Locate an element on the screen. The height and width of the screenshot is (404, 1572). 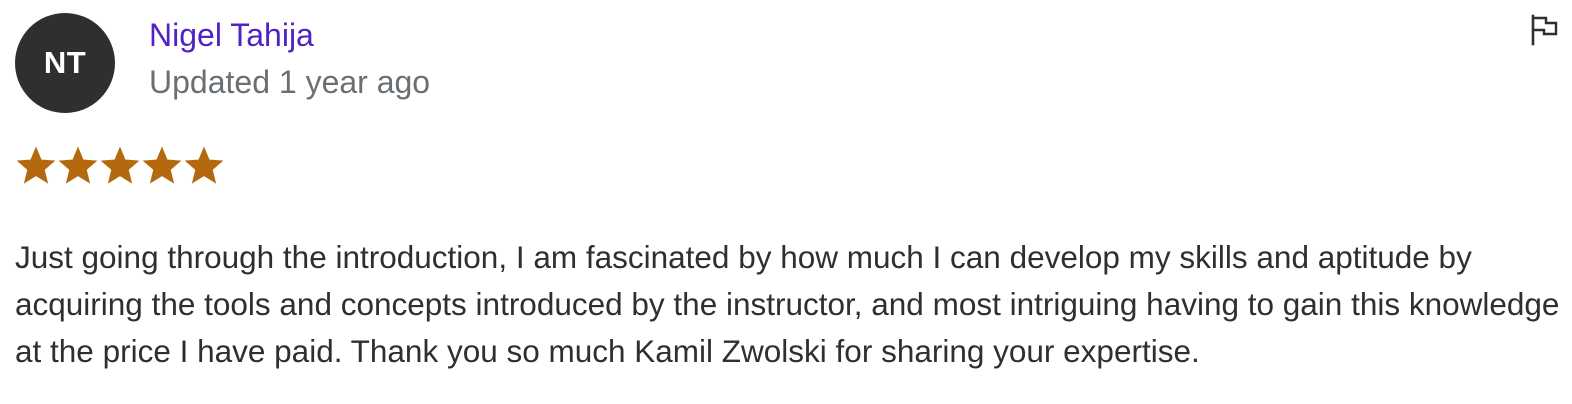
star-rating is located at coordinates (120, 166).